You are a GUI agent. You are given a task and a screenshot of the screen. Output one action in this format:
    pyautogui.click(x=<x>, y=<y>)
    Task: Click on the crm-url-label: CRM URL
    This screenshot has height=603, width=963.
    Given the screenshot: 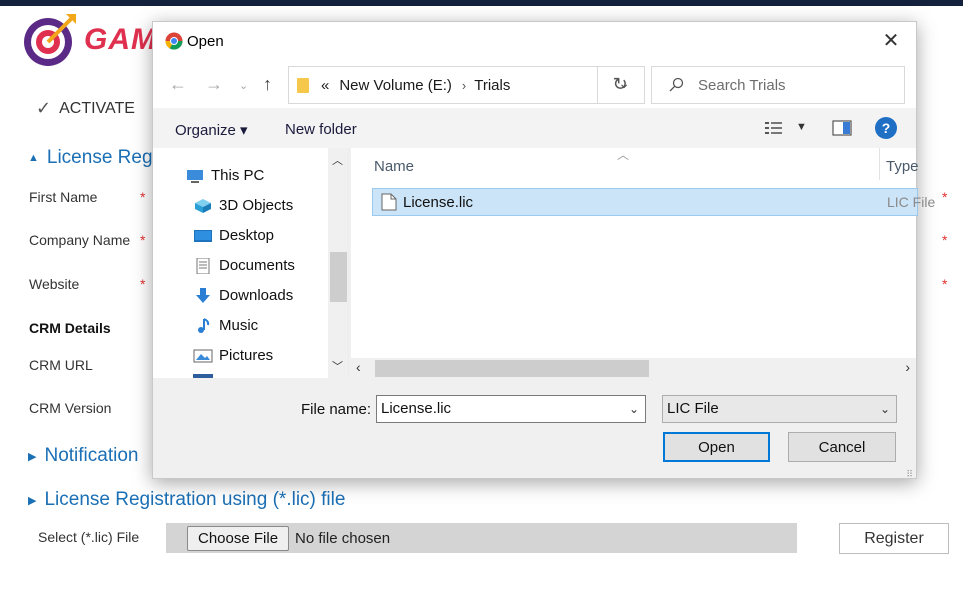 What is the action you would take?
    pyautogui.click(x=61, y=365)
    